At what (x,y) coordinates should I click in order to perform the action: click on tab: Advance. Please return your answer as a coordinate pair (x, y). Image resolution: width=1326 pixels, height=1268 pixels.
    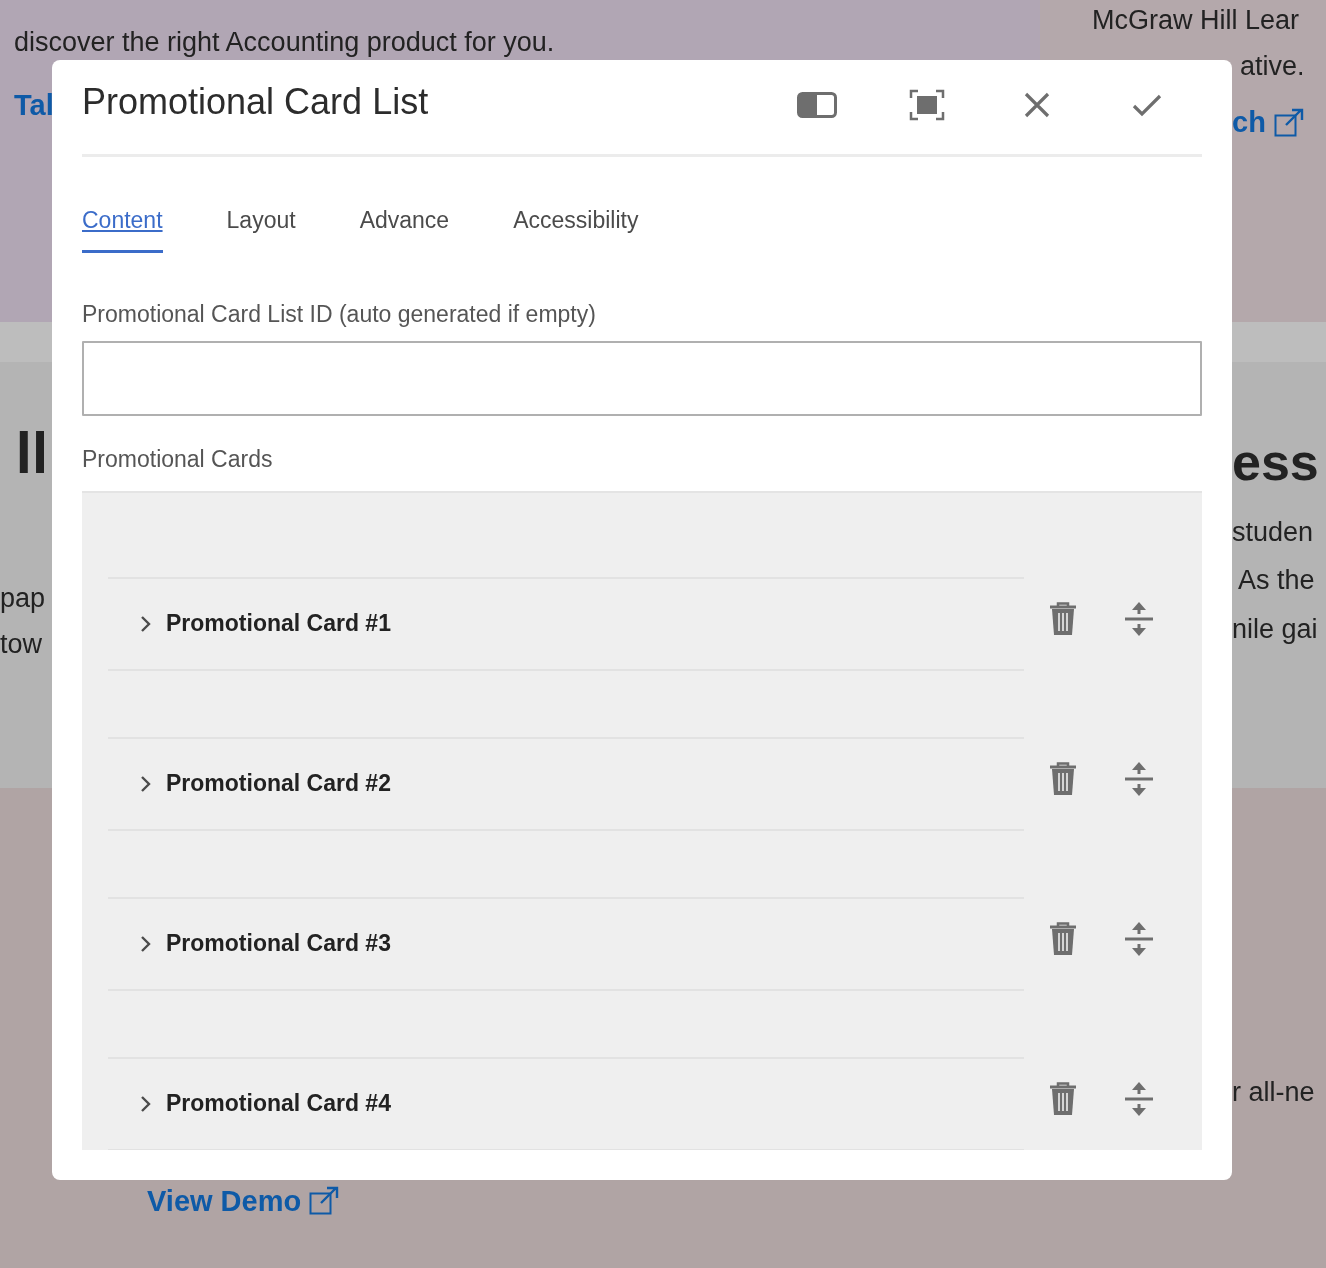
    Looking at the image, I should click on (404, 228).